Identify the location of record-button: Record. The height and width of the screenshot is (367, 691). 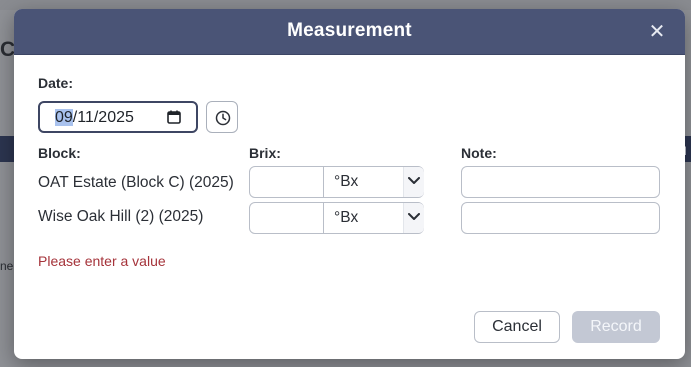
(616, 327).